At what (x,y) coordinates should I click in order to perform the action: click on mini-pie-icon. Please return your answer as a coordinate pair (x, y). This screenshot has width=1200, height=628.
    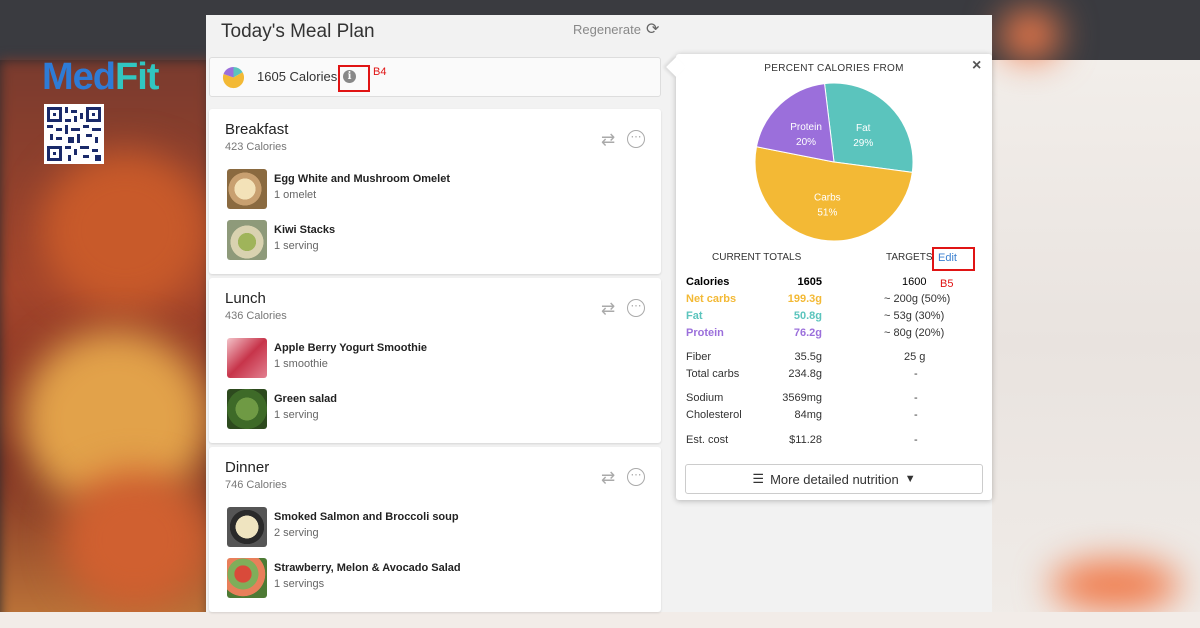
    Looking at the image, I should click on (233, 77).